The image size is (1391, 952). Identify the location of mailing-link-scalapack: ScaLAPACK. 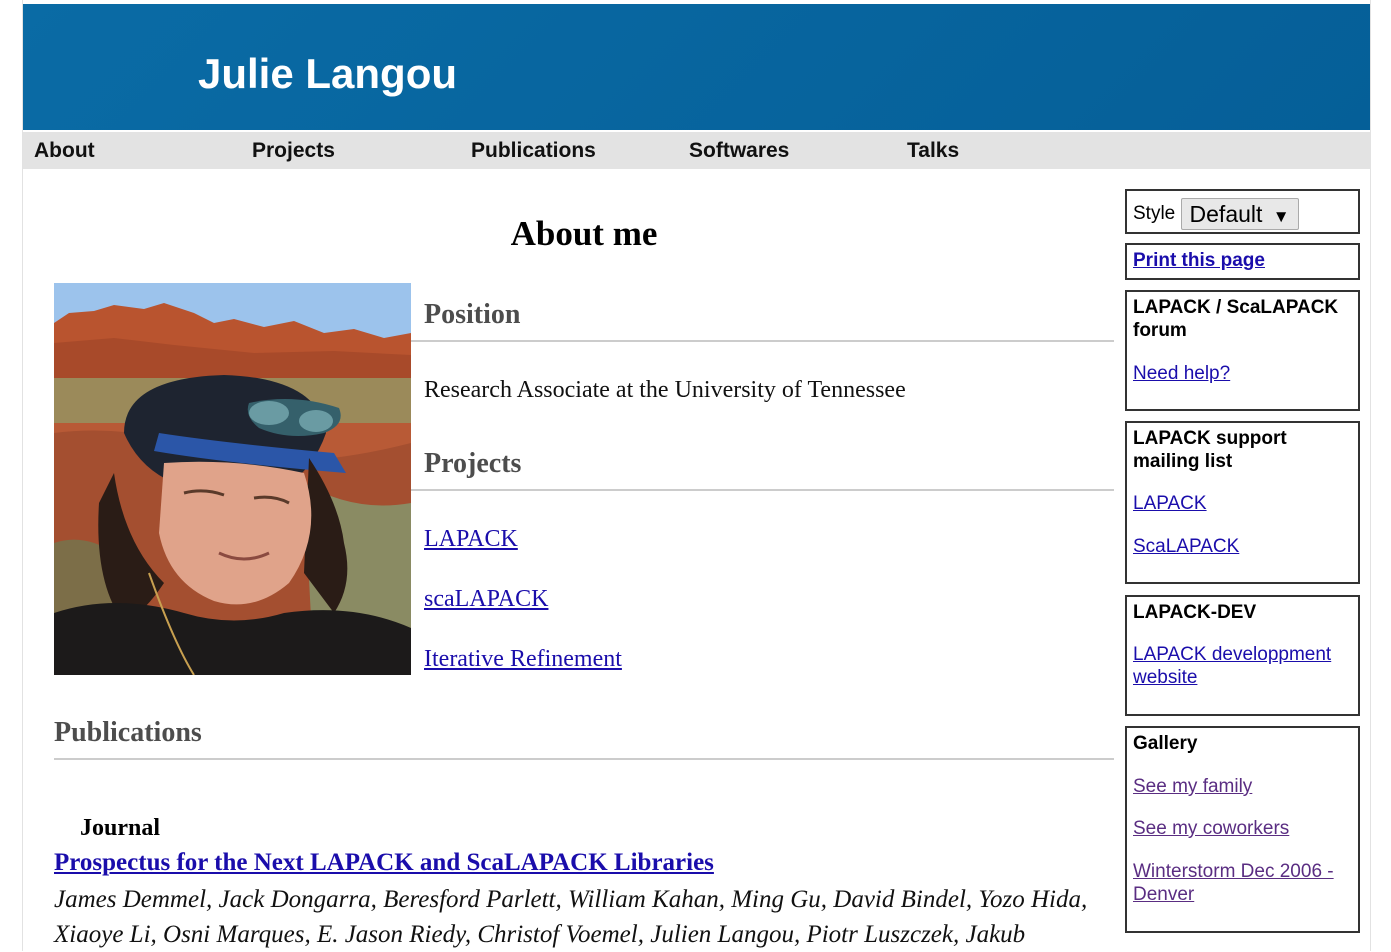
(1242, 546).